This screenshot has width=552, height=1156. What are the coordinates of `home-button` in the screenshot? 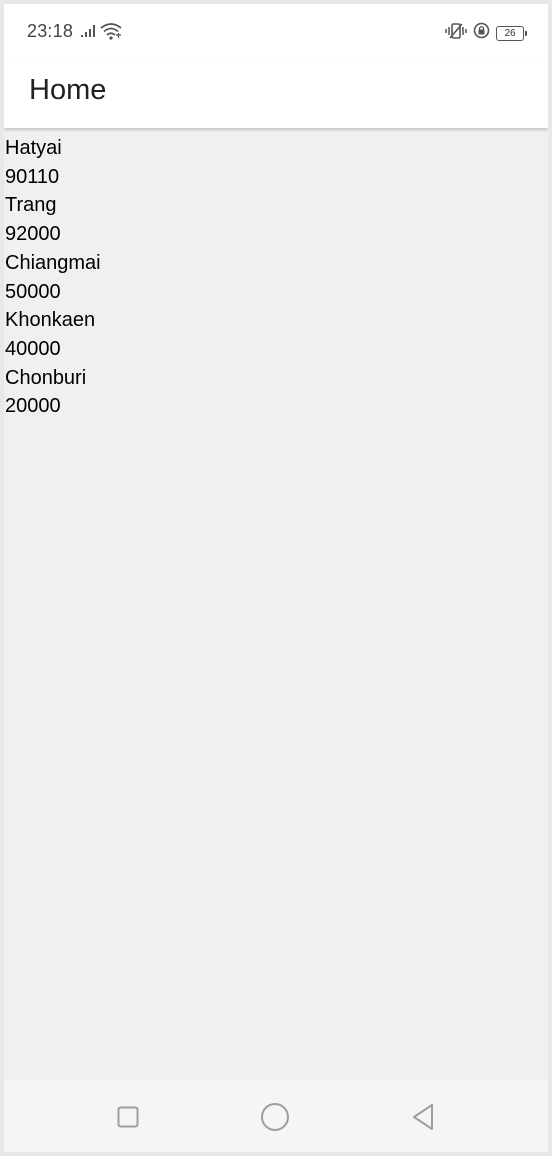 It's located at (275, 1117).